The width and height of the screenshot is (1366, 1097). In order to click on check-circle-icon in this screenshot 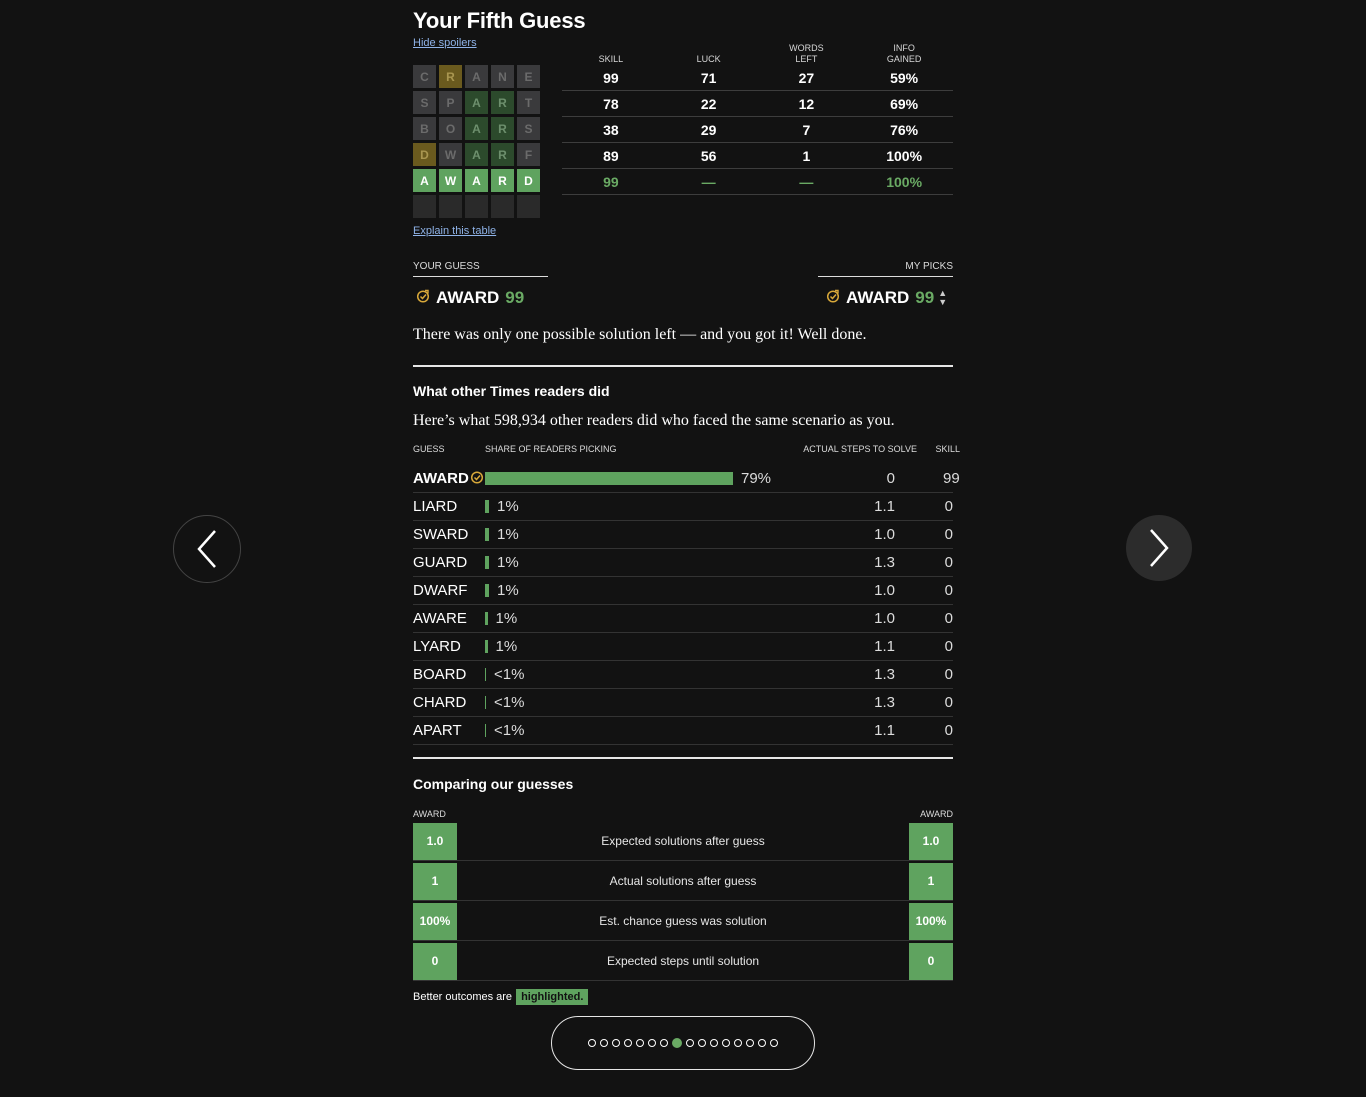, I will do `click(423, 298)`.